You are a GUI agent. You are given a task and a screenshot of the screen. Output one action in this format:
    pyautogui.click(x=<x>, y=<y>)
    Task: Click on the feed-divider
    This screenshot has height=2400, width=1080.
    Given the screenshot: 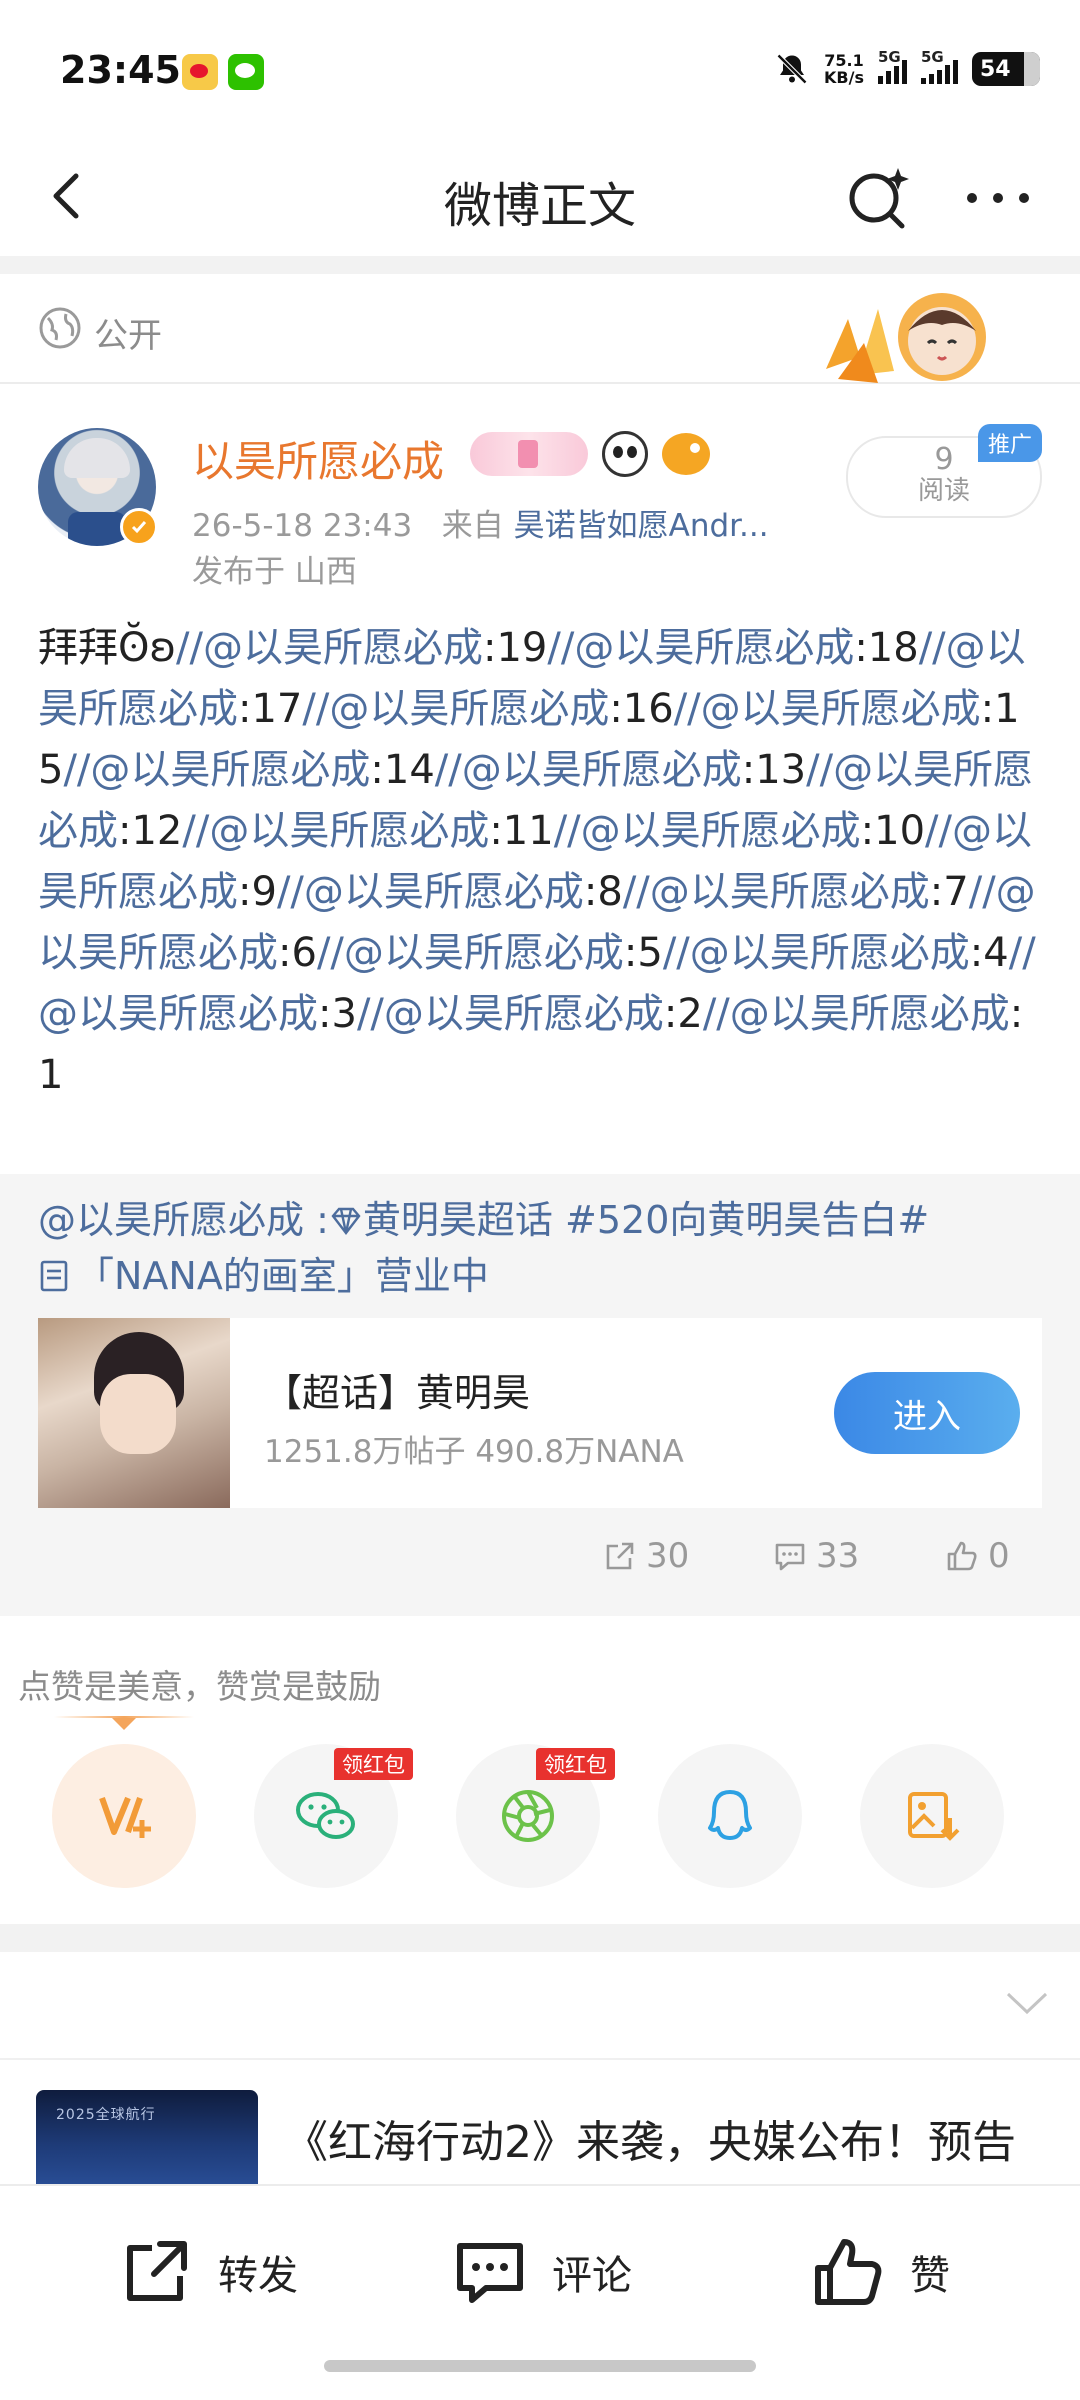 What is the action you would take?
    pyautogui.click(x=540, y=2059)
    